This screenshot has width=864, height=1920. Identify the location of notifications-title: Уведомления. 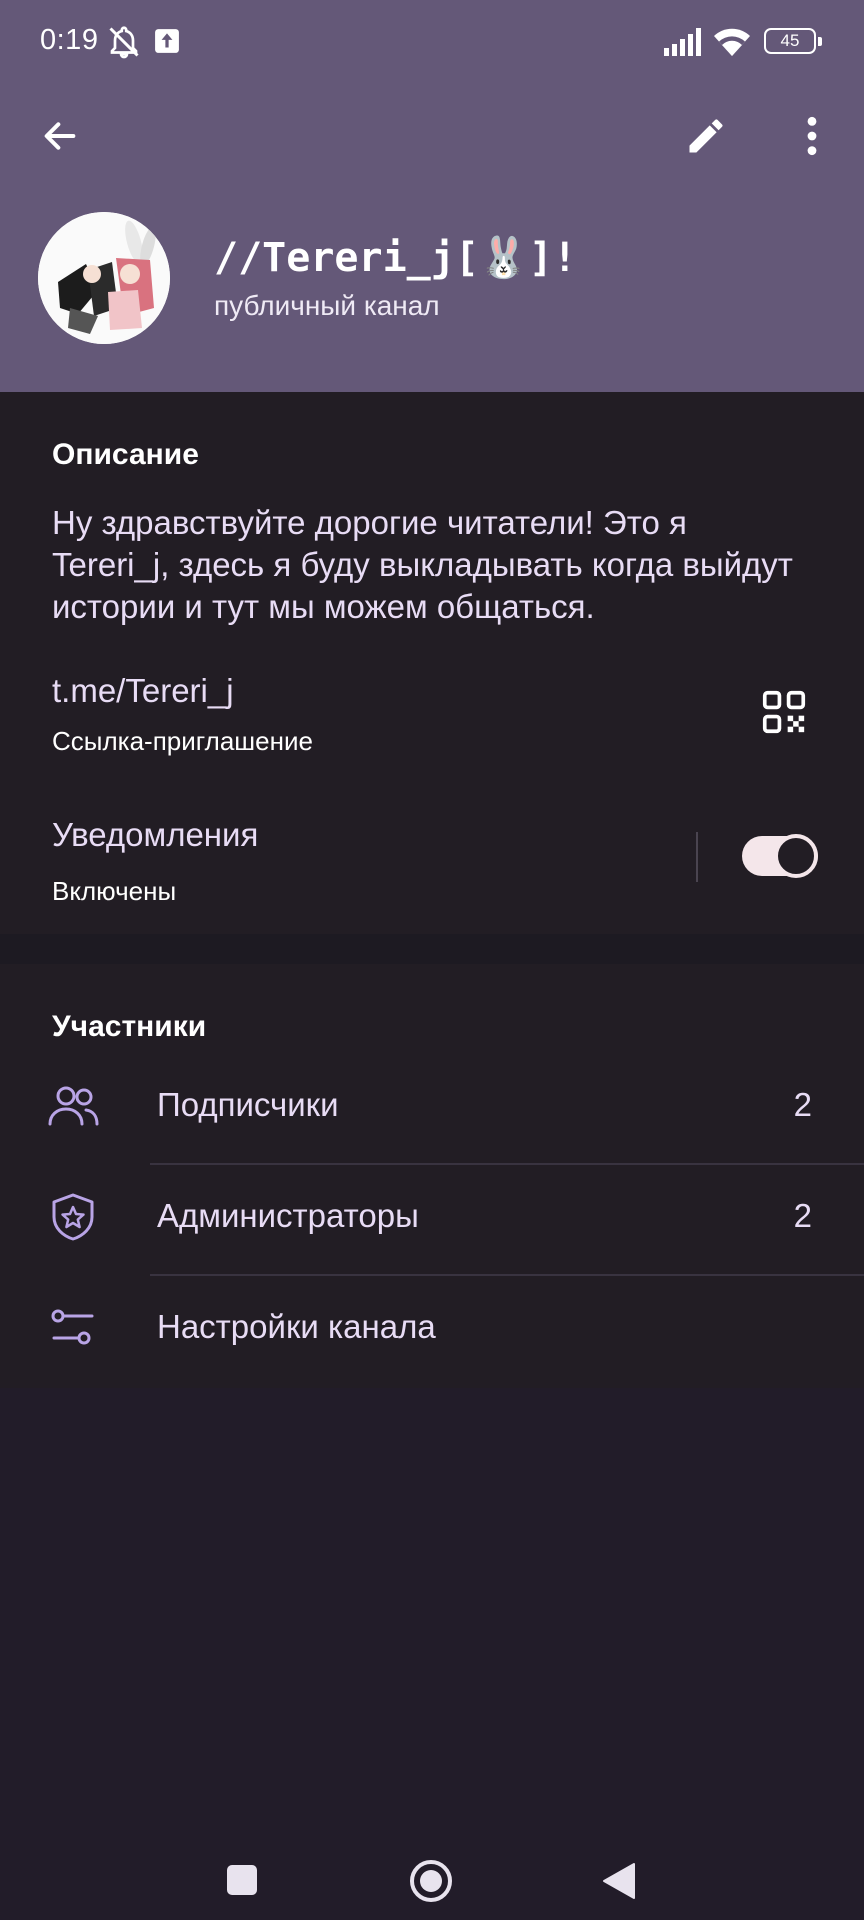
(155, 835).